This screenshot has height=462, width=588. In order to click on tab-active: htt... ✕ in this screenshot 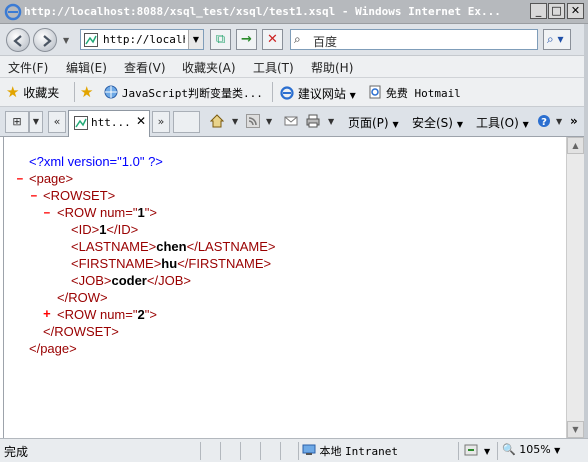, I will do `click(109, 123)`.